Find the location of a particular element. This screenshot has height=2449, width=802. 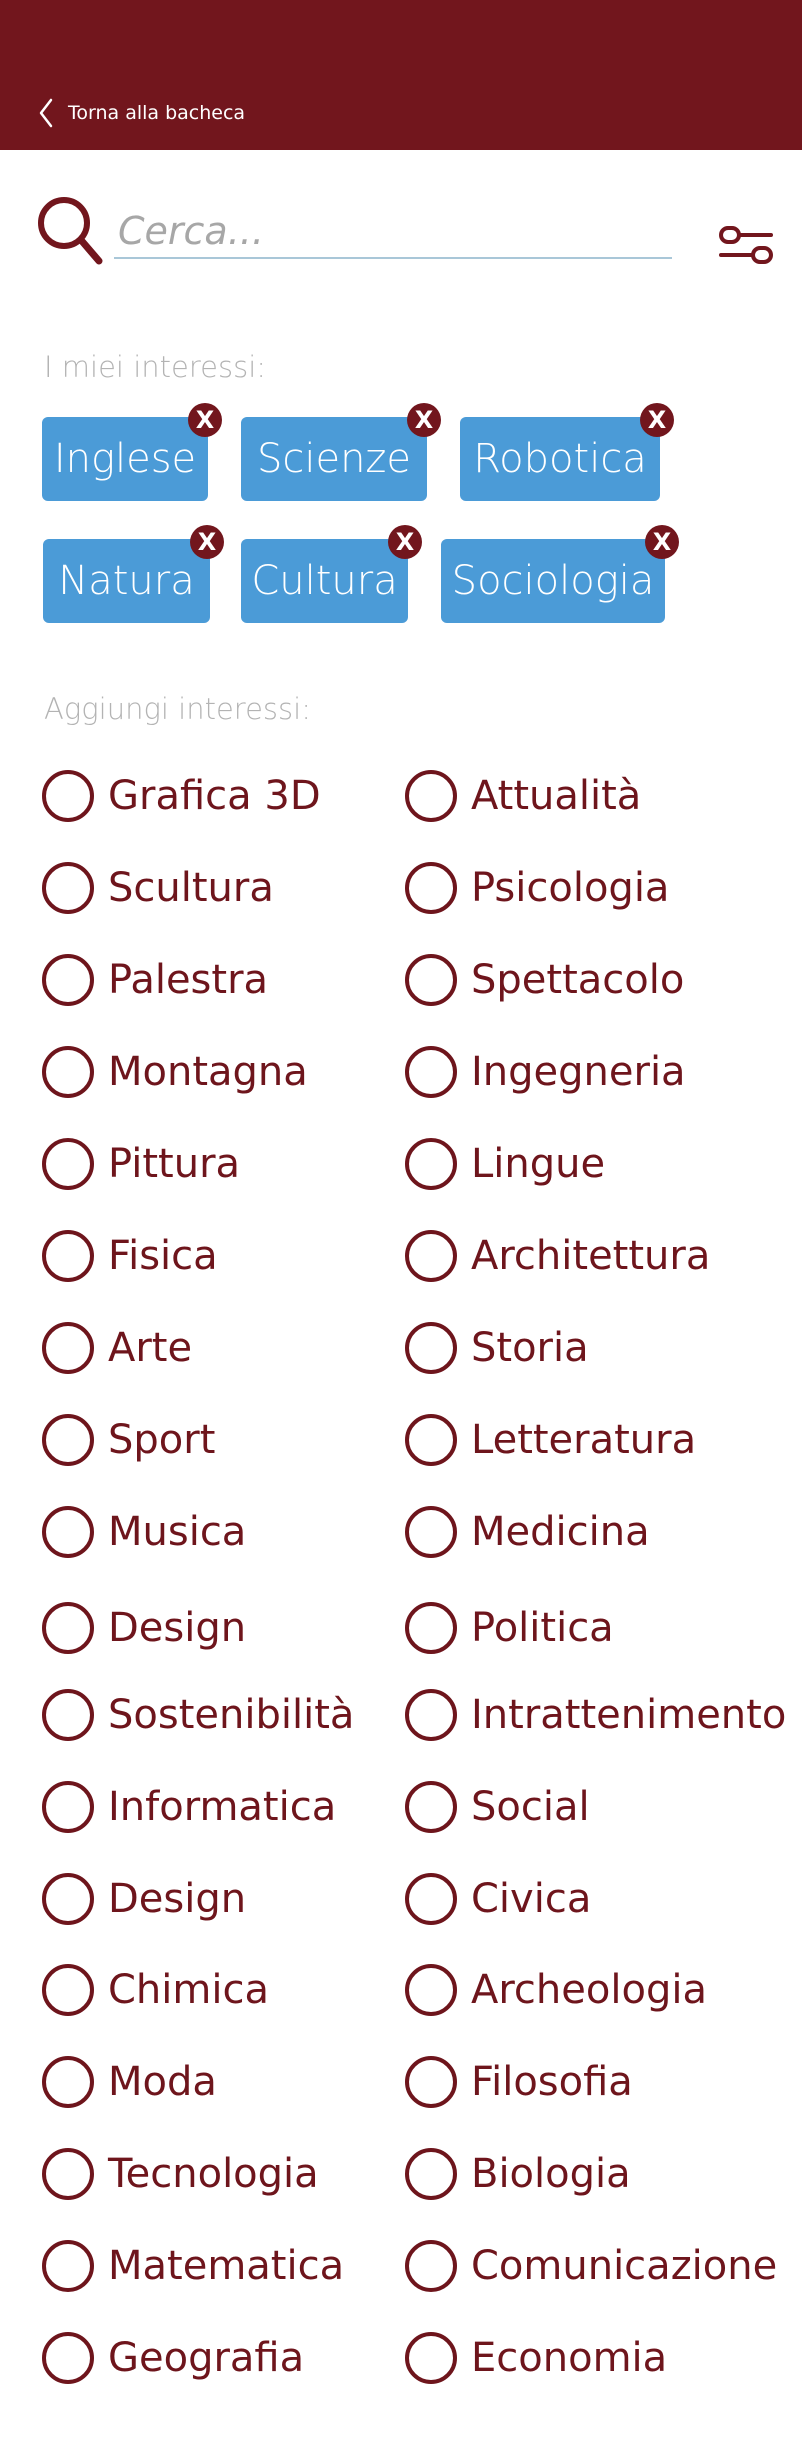

interest-option: Storia is located at coordinates (497, 1348).